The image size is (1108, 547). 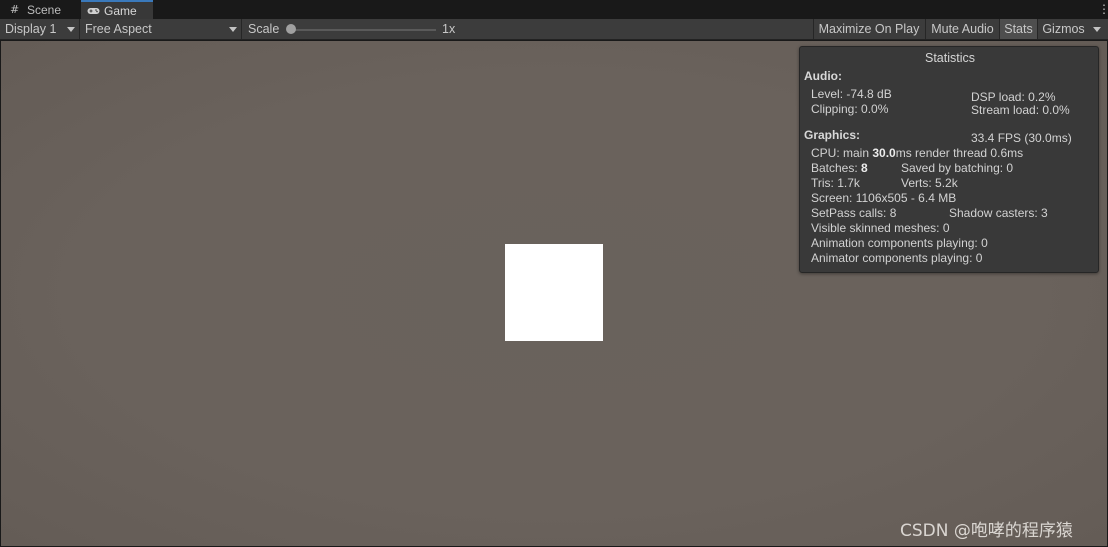 I want to click on maximize-on-play-button: Maximize On Play, so click(x=868, y=29).